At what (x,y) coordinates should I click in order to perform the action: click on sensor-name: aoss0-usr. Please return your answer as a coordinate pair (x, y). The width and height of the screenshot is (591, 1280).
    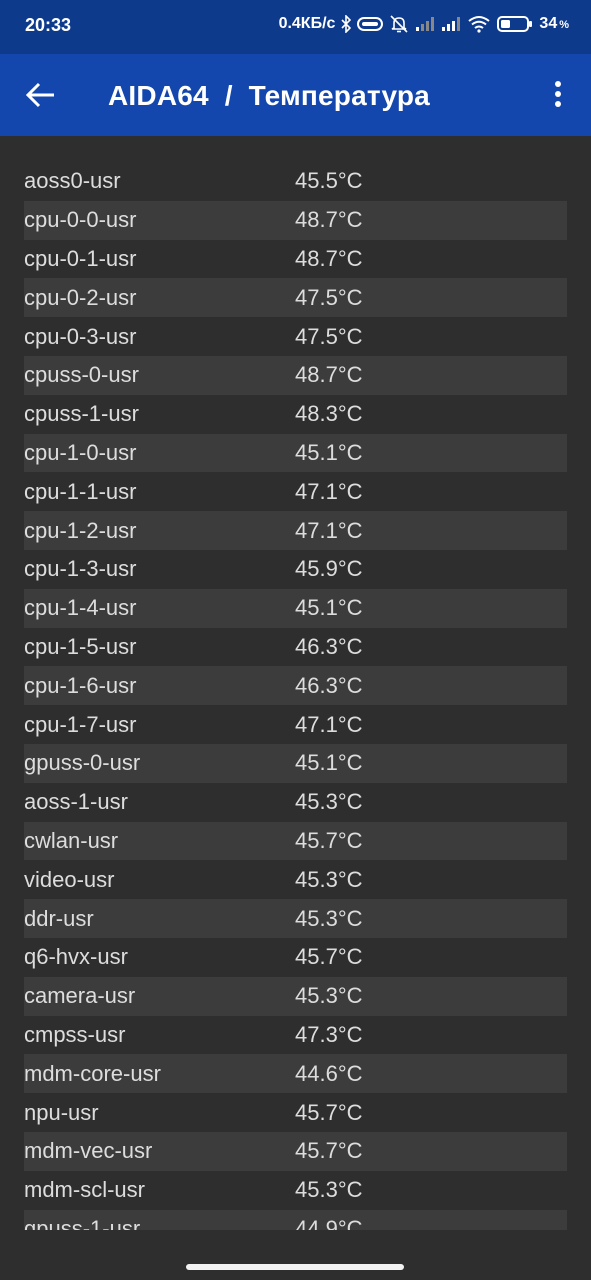
    Looking at the image, I should click on (72, 181).